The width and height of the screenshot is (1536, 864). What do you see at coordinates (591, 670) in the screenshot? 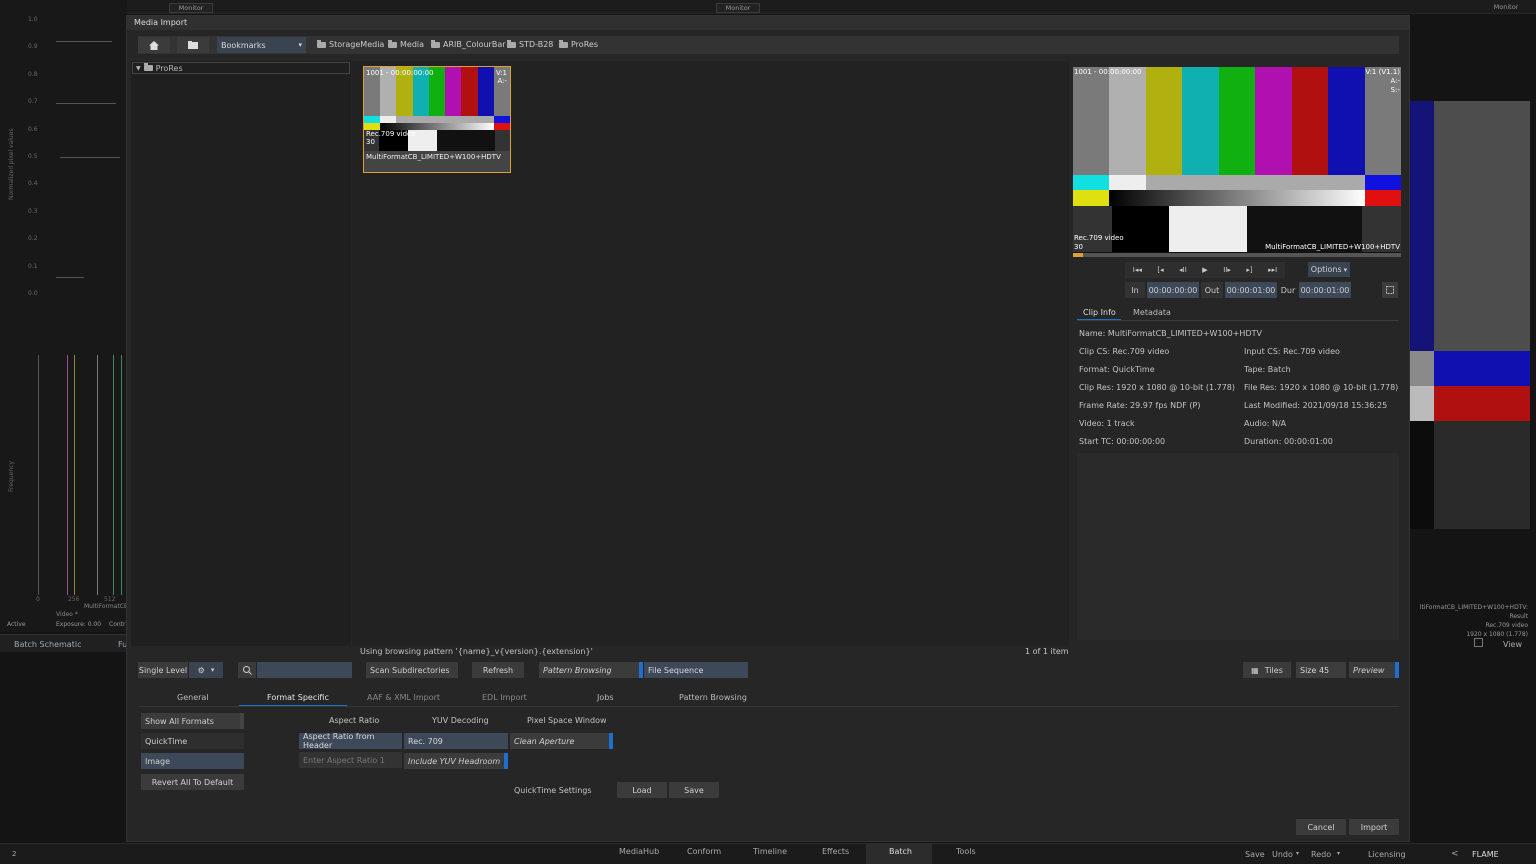
I see `pattern-browsing-toggle: Pattern Browsing` at bounding box center [591, 670].